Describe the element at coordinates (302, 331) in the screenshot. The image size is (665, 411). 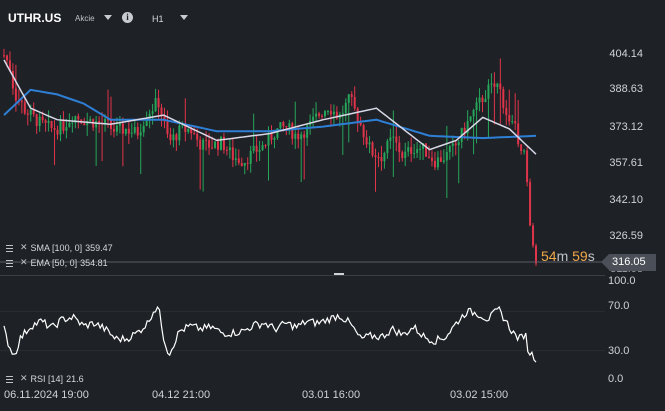
I see `price-grid` at that location.